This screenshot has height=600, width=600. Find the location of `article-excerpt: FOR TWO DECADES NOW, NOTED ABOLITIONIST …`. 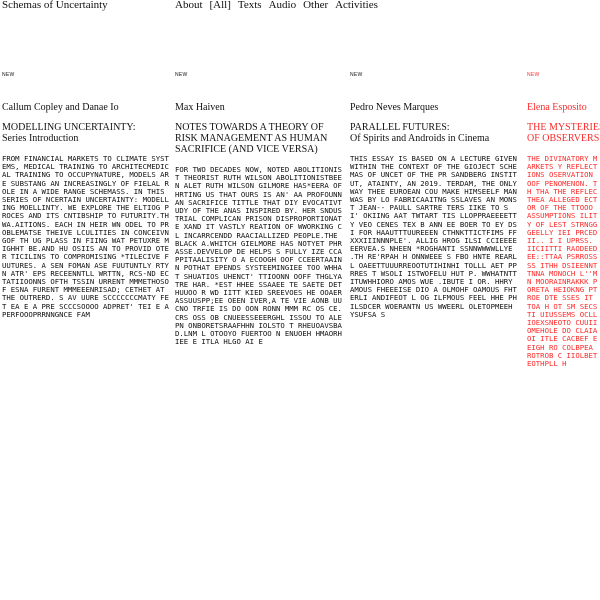

article-excerpt: FOR TWO DECADES NOW, NOTED ABOLITIONIST … is located at coordinates (258, 256).